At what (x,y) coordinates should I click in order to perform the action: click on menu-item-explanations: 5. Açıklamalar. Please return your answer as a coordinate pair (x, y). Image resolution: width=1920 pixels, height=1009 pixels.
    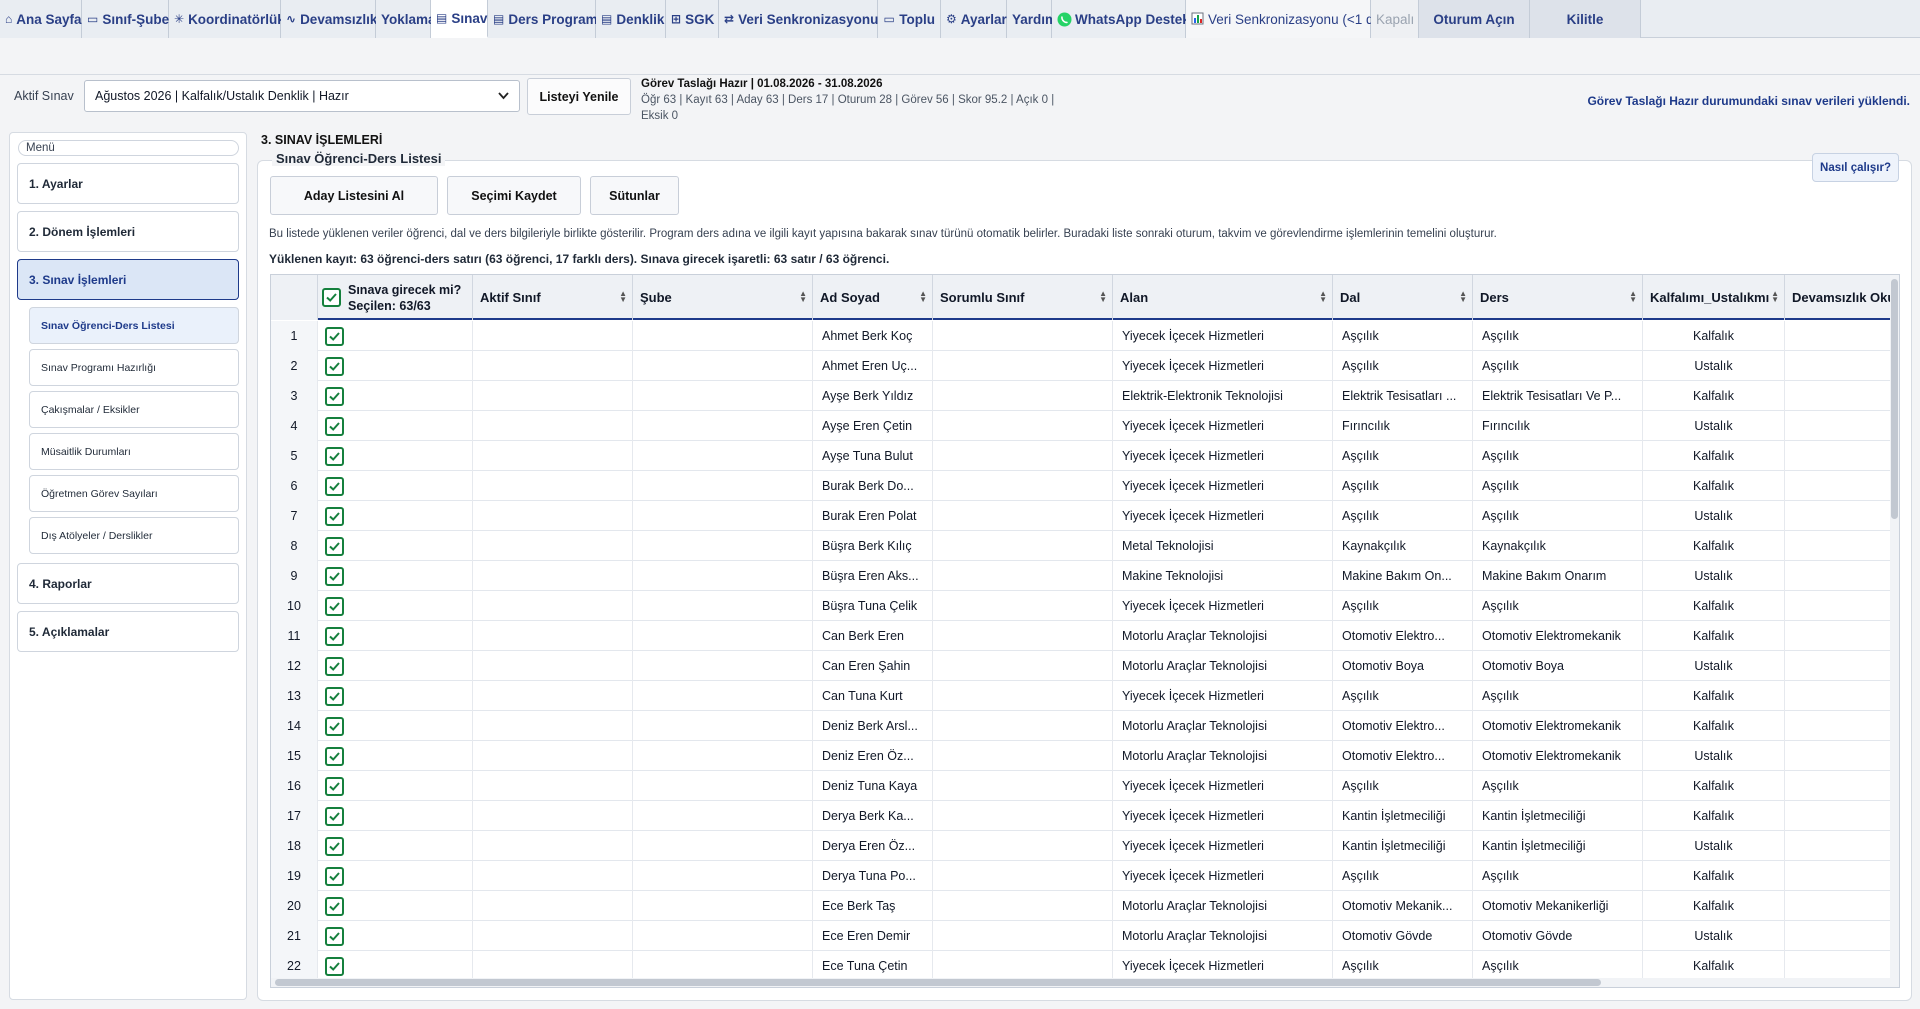
    Looking at the image, I should click on (128, 631).